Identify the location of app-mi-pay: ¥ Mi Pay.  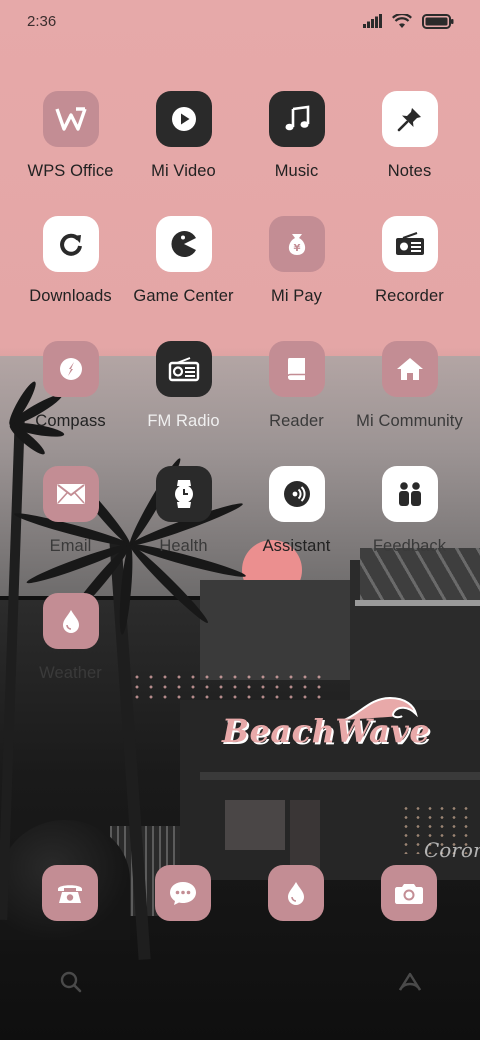
(296, 271).